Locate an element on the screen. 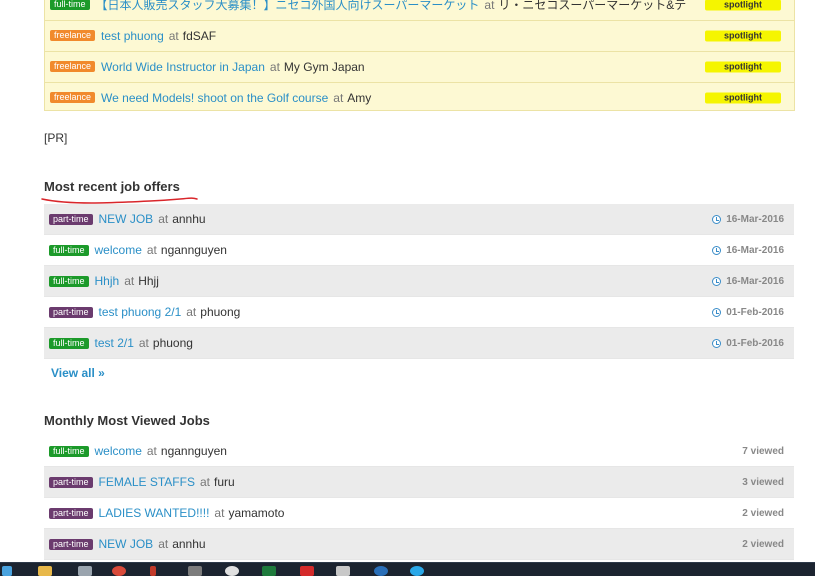  windows-taskbar is located at coordinates (407, 569).